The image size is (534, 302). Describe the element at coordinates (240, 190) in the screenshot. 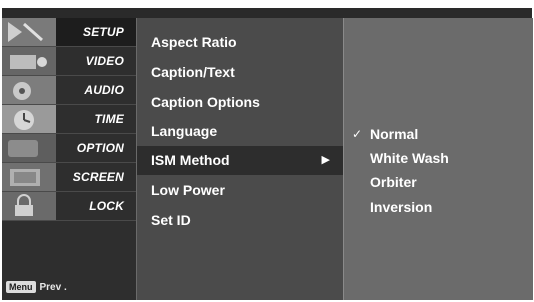

I see `menu-item-low-power: Low Power` at that location.